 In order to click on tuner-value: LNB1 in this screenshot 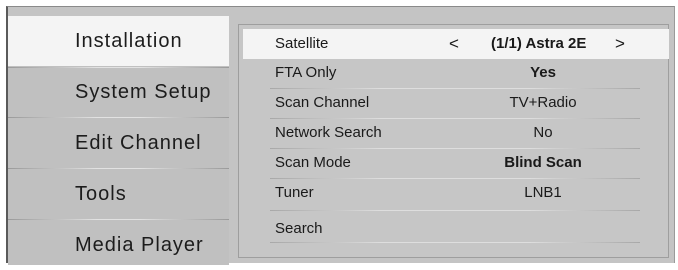, I will do `click(543, 192)`.